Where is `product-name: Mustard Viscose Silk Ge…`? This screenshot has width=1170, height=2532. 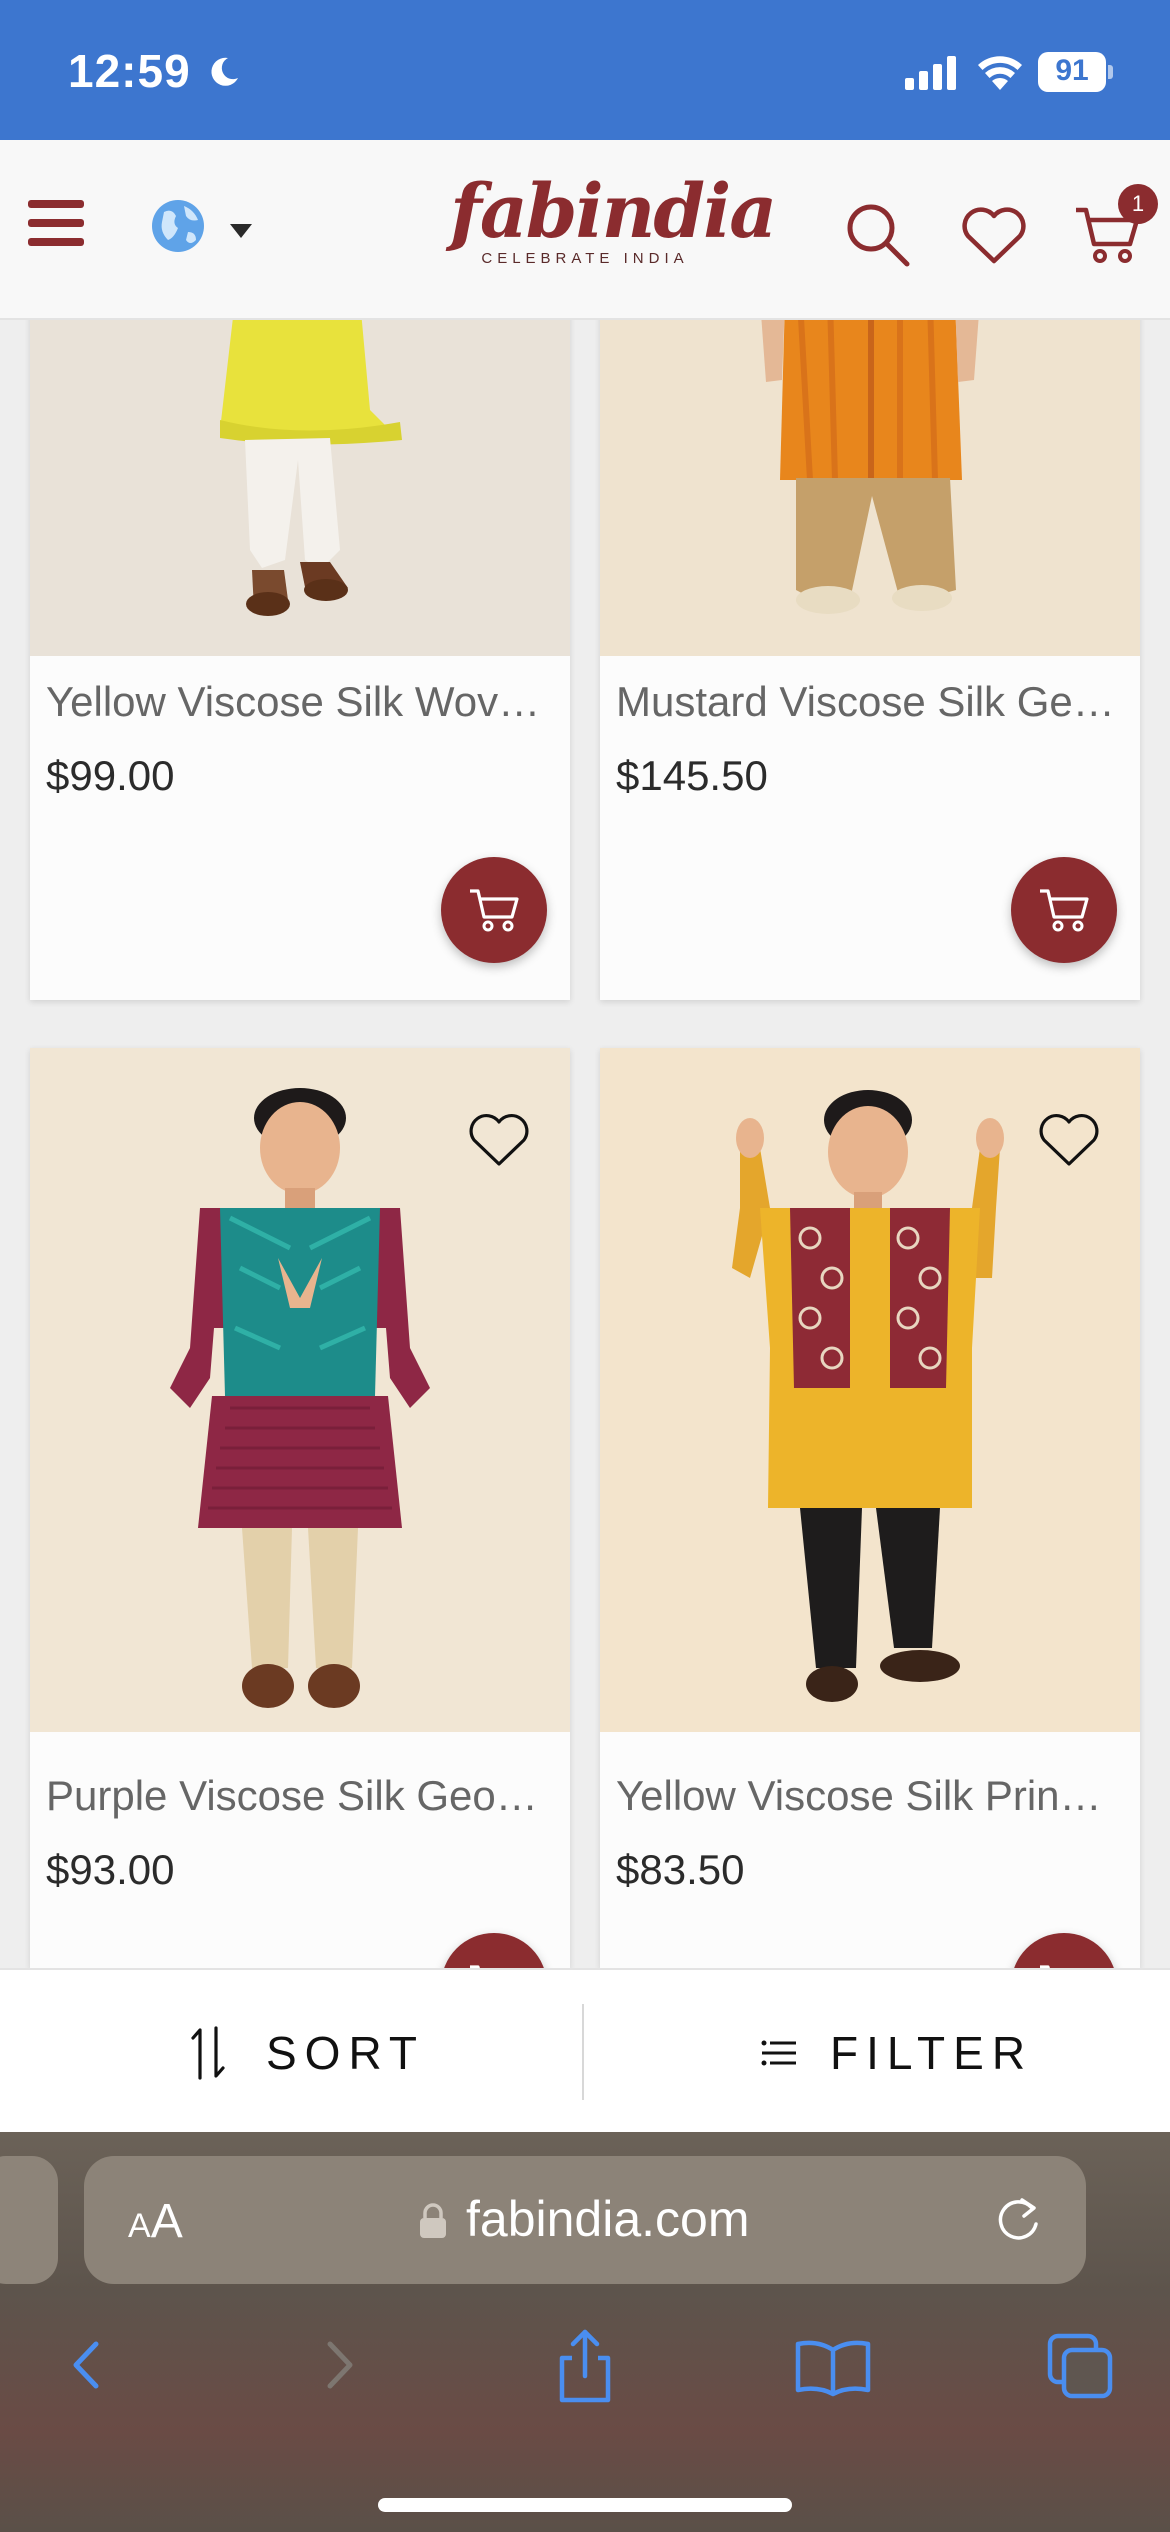
product-name: Mustard Viscose Silk Ge… is located at coordinates (871, 702).